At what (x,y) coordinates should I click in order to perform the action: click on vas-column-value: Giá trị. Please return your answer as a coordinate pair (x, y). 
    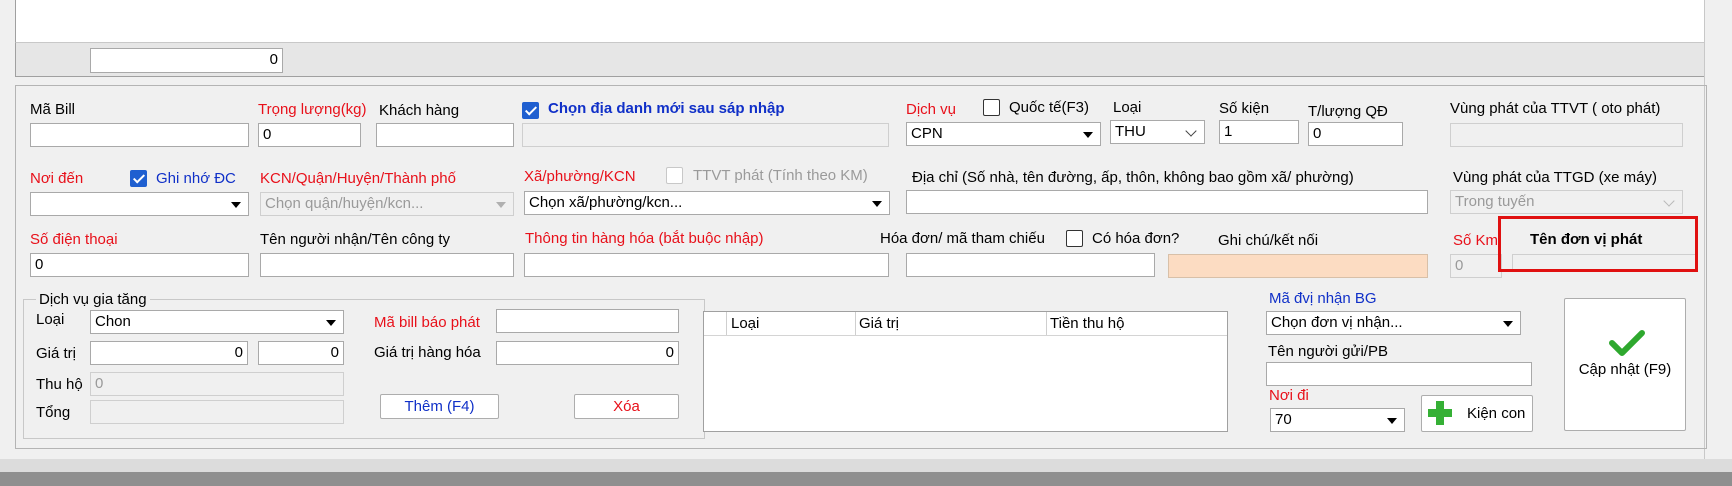
    Looking at the image, I should click on (879, 324).